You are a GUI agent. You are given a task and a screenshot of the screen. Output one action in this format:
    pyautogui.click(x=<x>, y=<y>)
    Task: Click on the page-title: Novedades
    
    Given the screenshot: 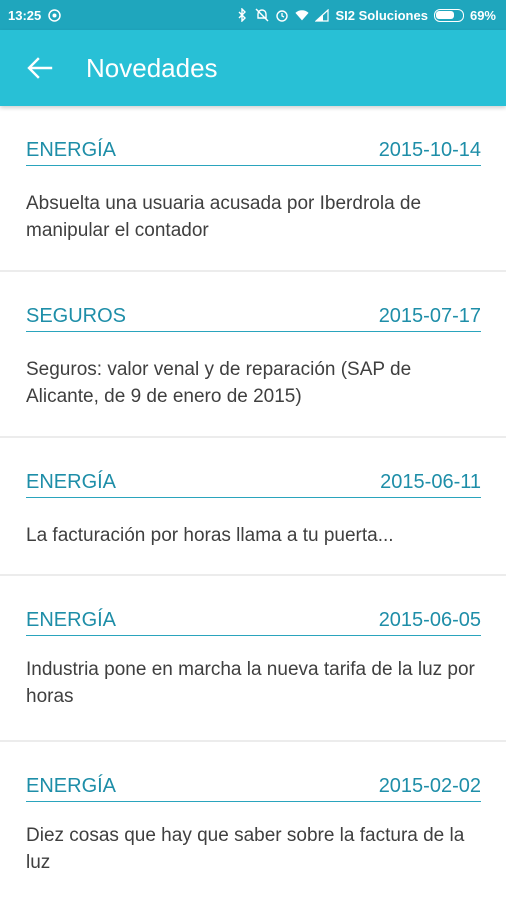 What is the action you would take?
    pyautogui.click(x=152, y=67)
    